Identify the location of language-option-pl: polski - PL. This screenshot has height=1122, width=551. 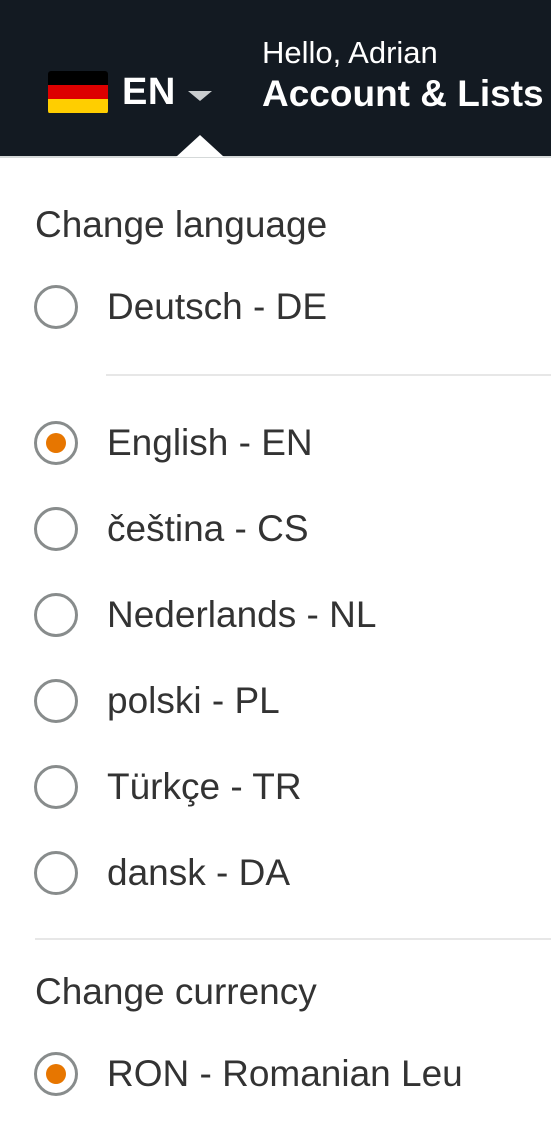
(157, 701).